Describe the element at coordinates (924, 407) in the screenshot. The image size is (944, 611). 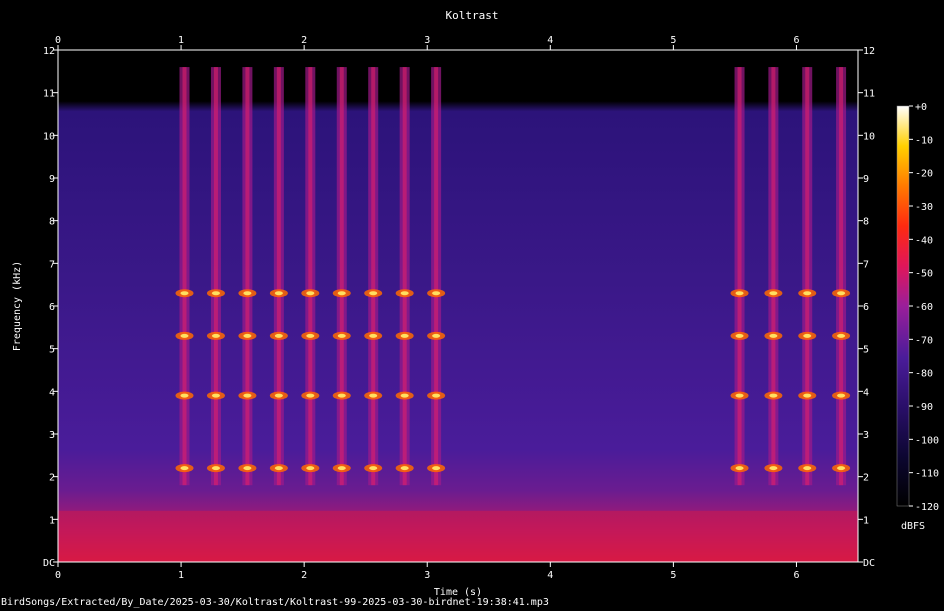
I see `colorbar-tick-label: -90` at that location.